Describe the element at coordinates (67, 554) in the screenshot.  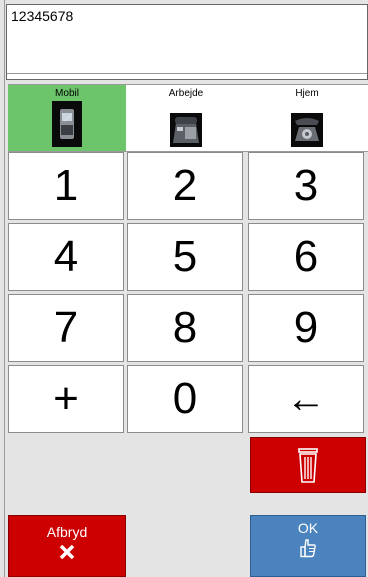
I see `x-icon` at that location.